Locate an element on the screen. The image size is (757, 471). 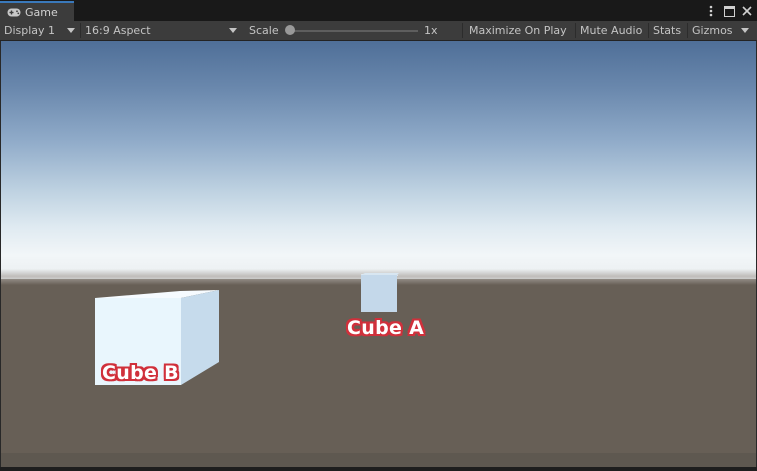
scale-slider-track is located at coordinates (355, 31).